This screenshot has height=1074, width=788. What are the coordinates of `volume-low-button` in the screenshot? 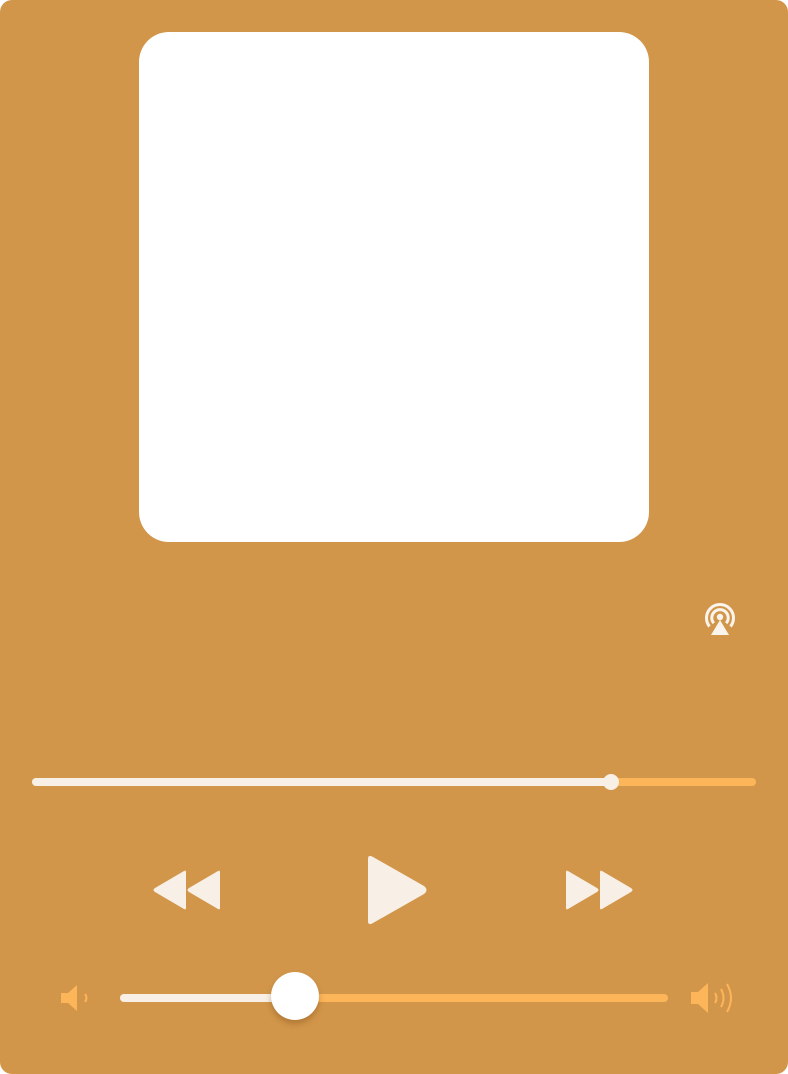 It's located at (75, 998).